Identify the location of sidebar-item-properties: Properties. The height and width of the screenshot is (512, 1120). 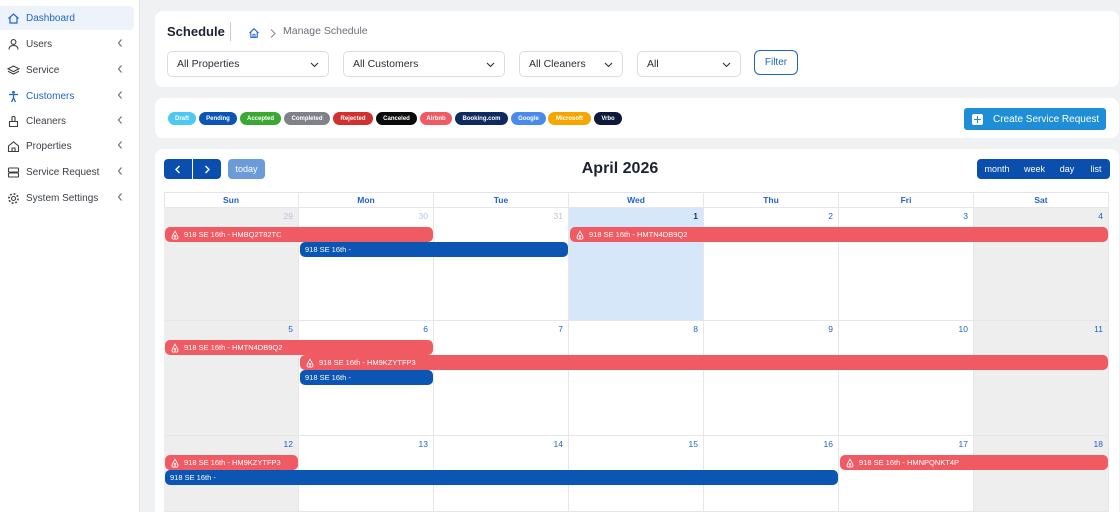
(67, 146).